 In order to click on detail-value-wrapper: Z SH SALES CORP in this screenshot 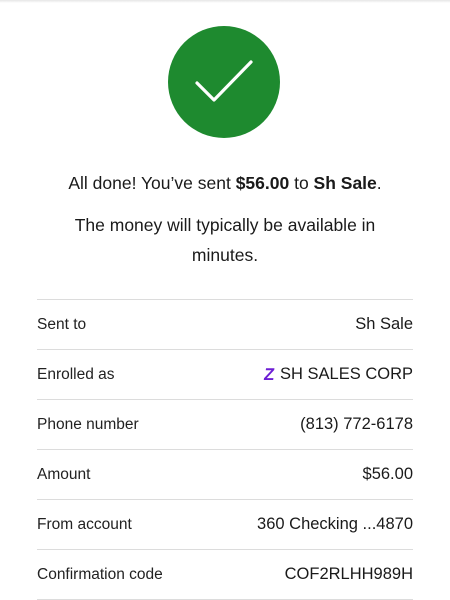, I will do `click(337, 374)`.